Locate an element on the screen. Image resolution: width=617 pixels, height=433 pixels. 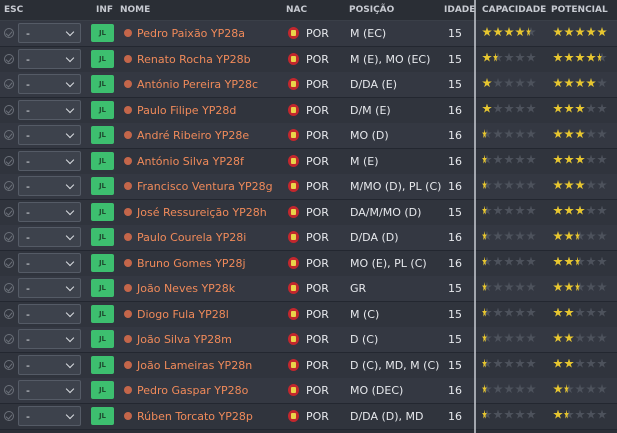
player-name-link: José Ressureição YP28h is located at coordinates (202, 212).